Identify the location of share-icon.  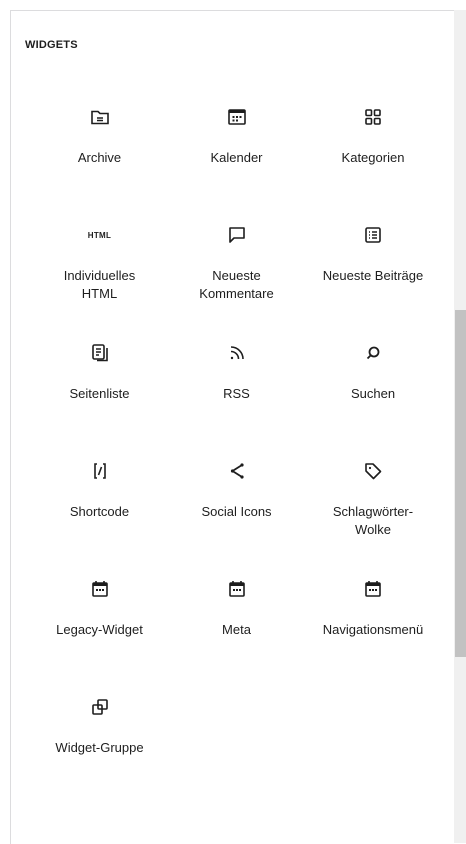
(237, 471).